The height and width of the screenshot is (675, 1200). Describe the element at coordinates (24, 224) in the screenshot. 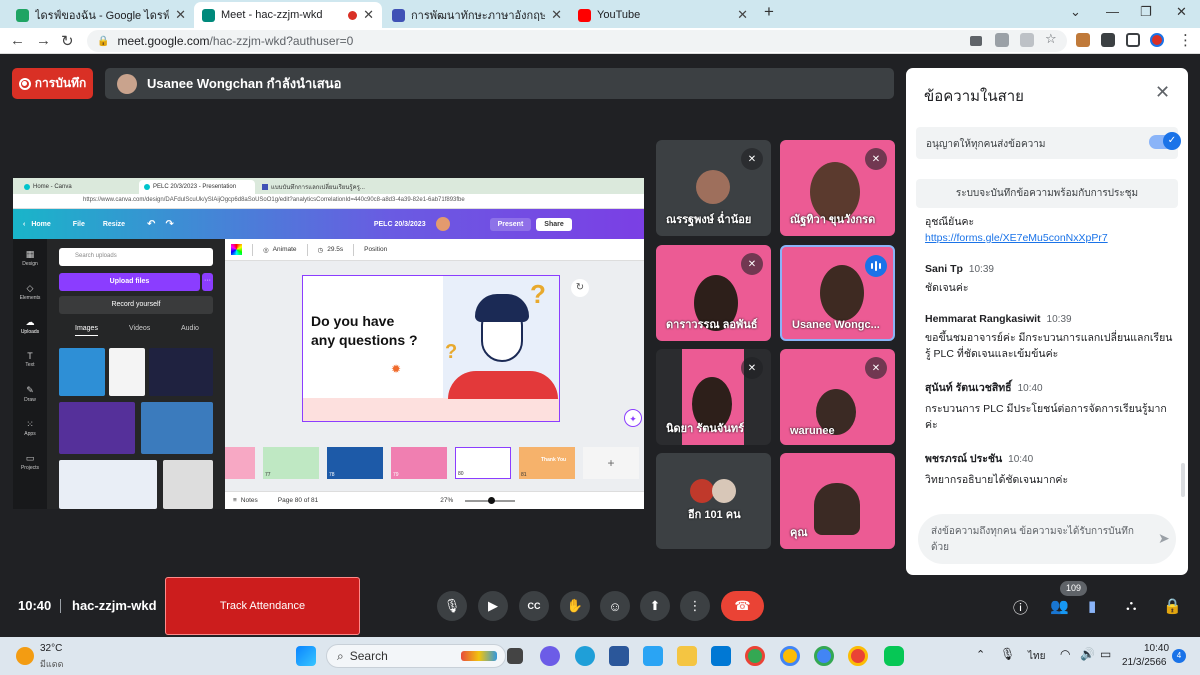

I see `home-icon: ‹` at that location.